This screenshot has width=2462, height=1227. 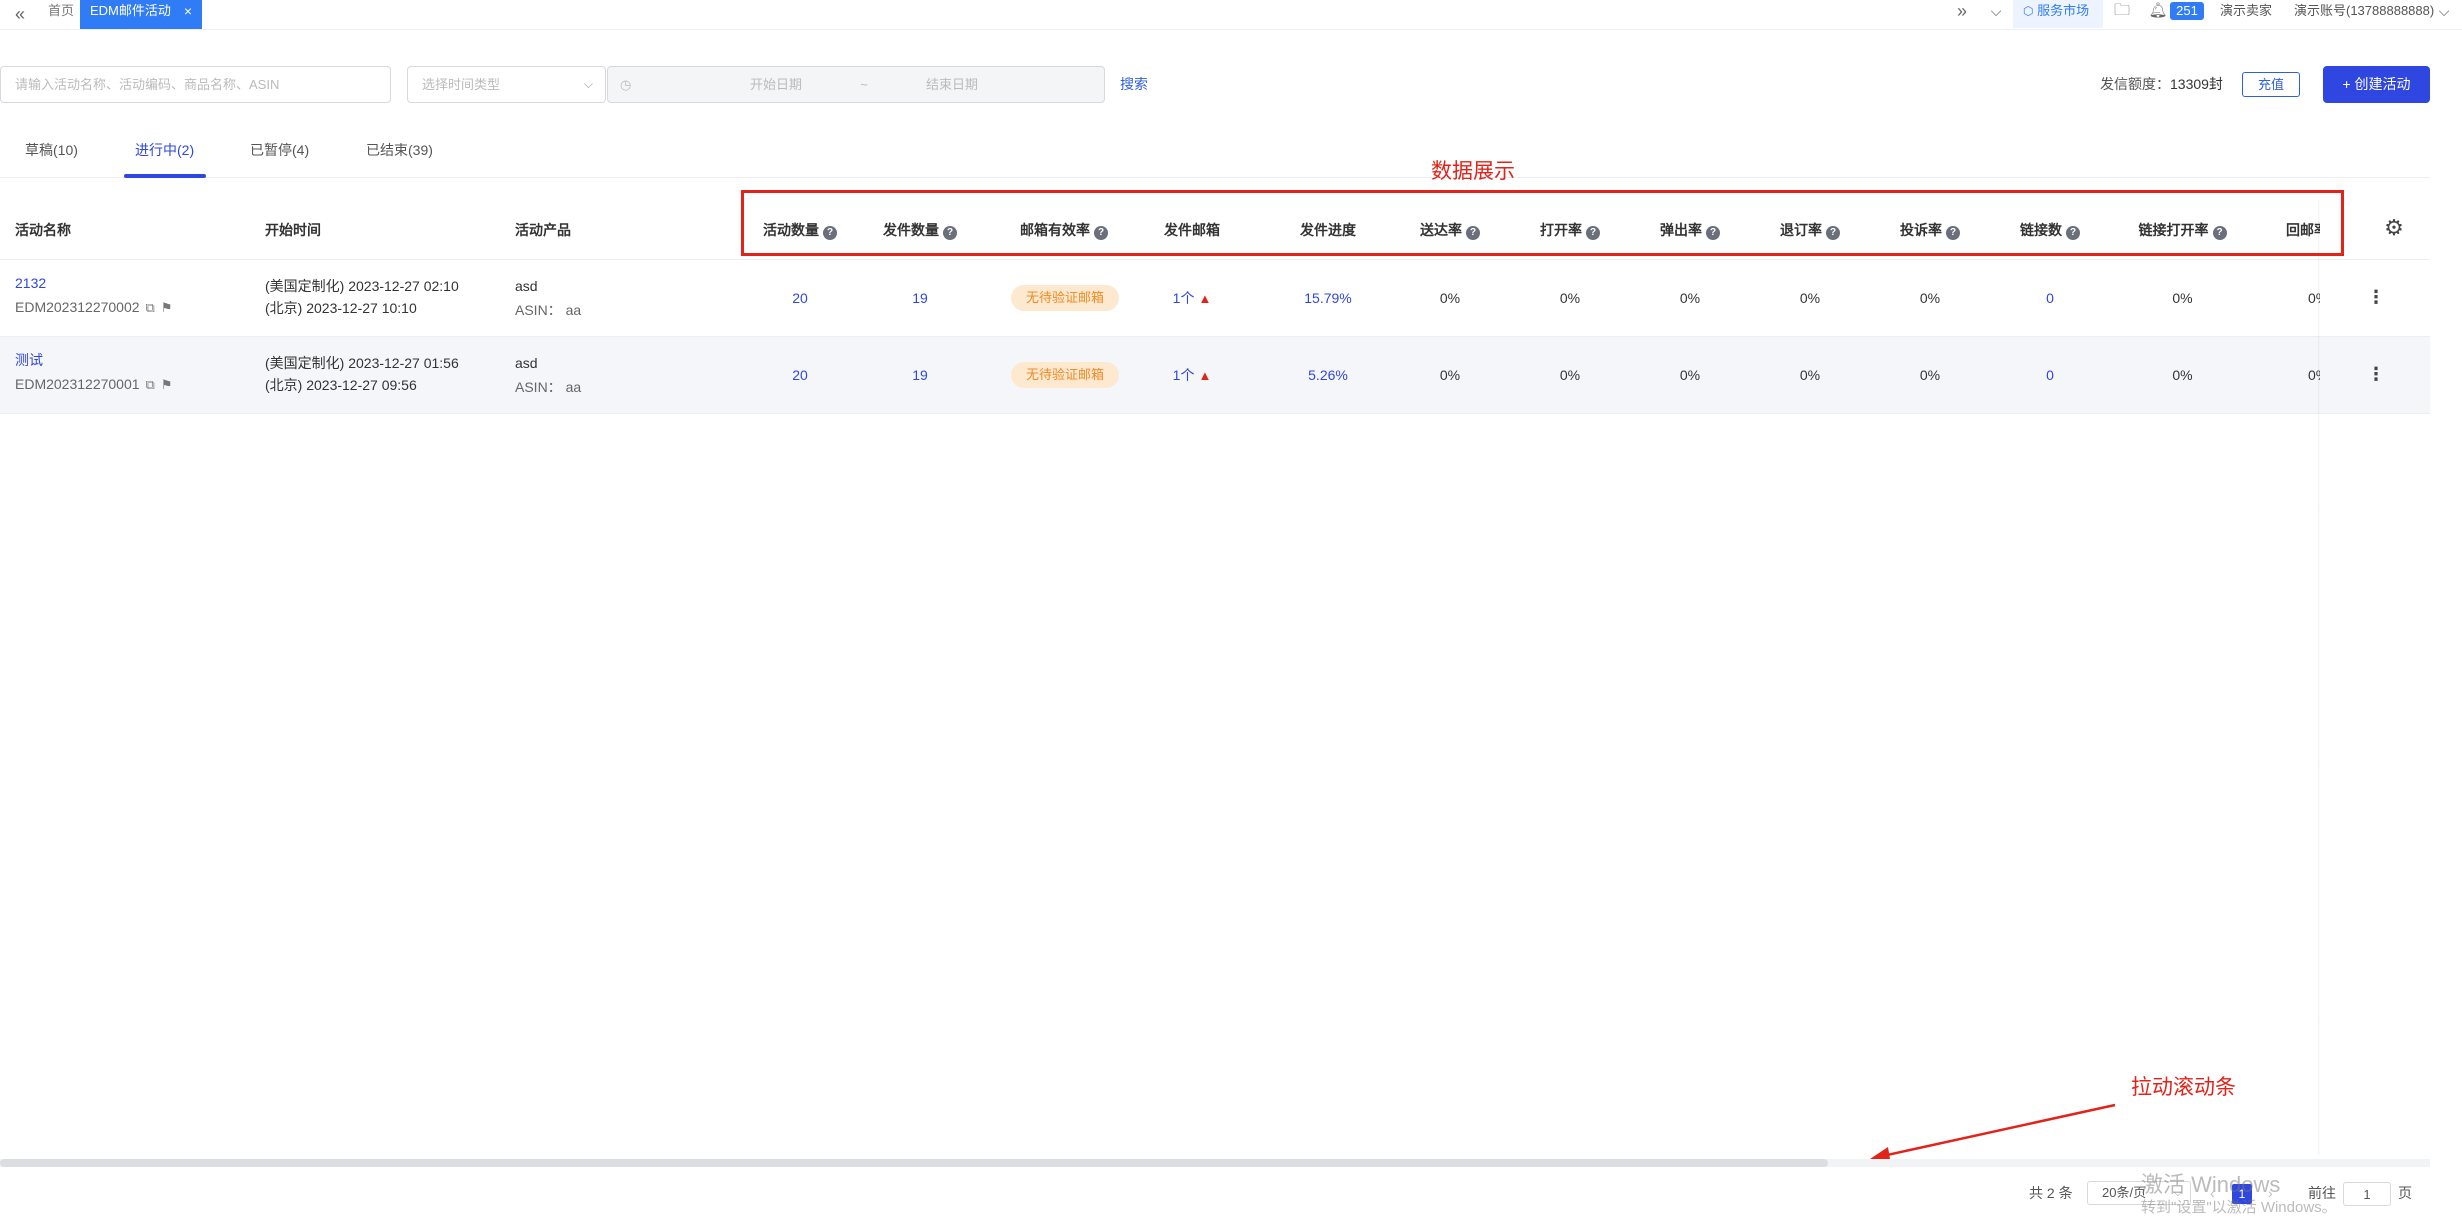 I want to click on prev-page-icon: ‹, so click(x=2212, y=1193).